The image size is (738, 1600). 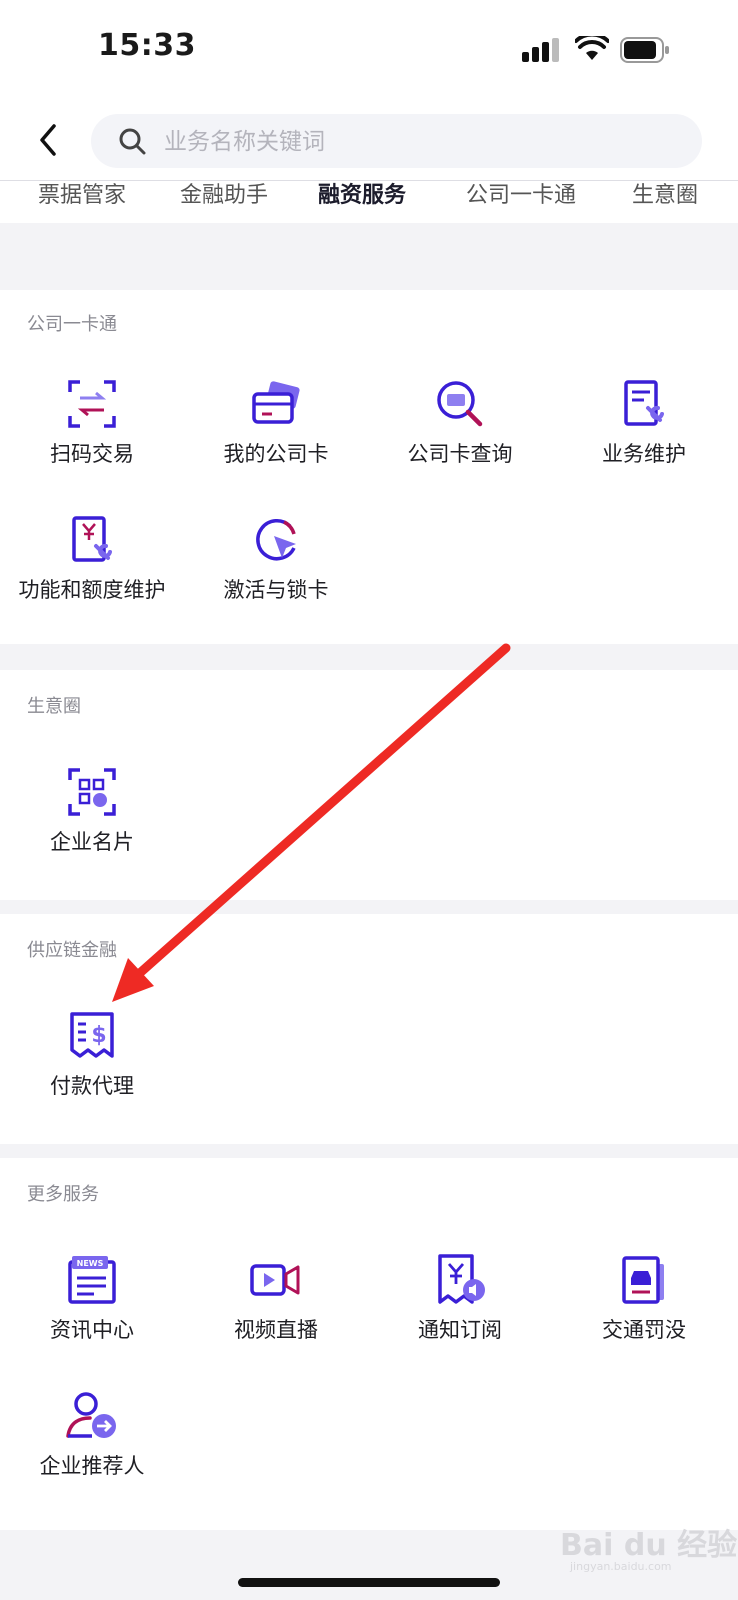 What do you see at coordinates (460, 454) in the screenshot?
I see `item-label: 公司卡查询` at bounding box center [460, 454].